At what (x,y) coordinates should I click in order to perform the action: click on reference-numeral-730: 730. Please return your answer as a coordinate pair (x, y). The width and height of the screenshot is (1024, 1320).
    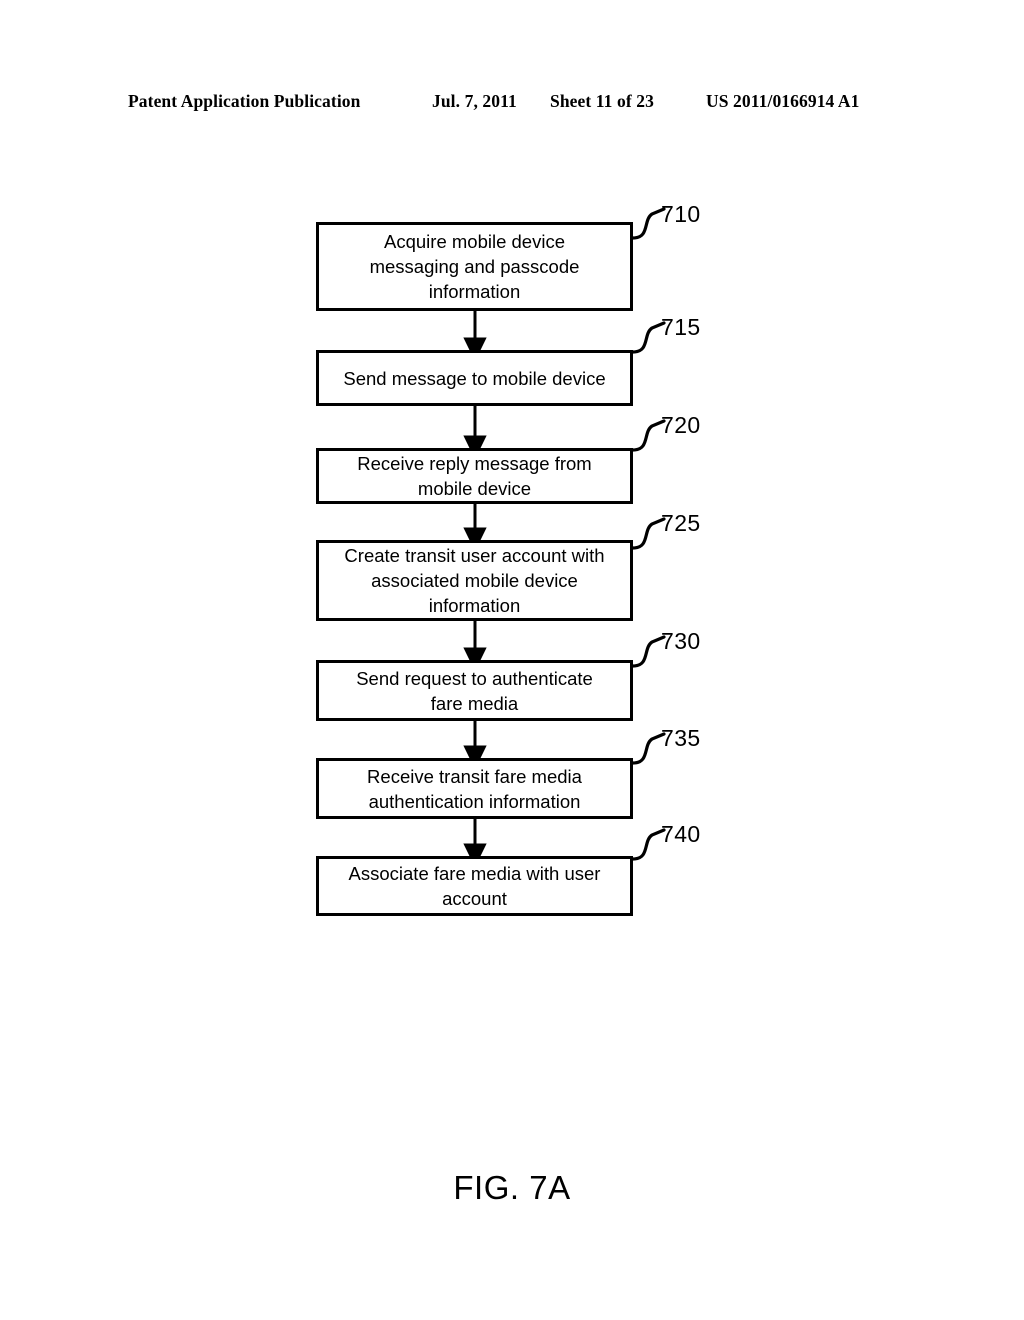
    Looking at the image, I should click on (681, 641).